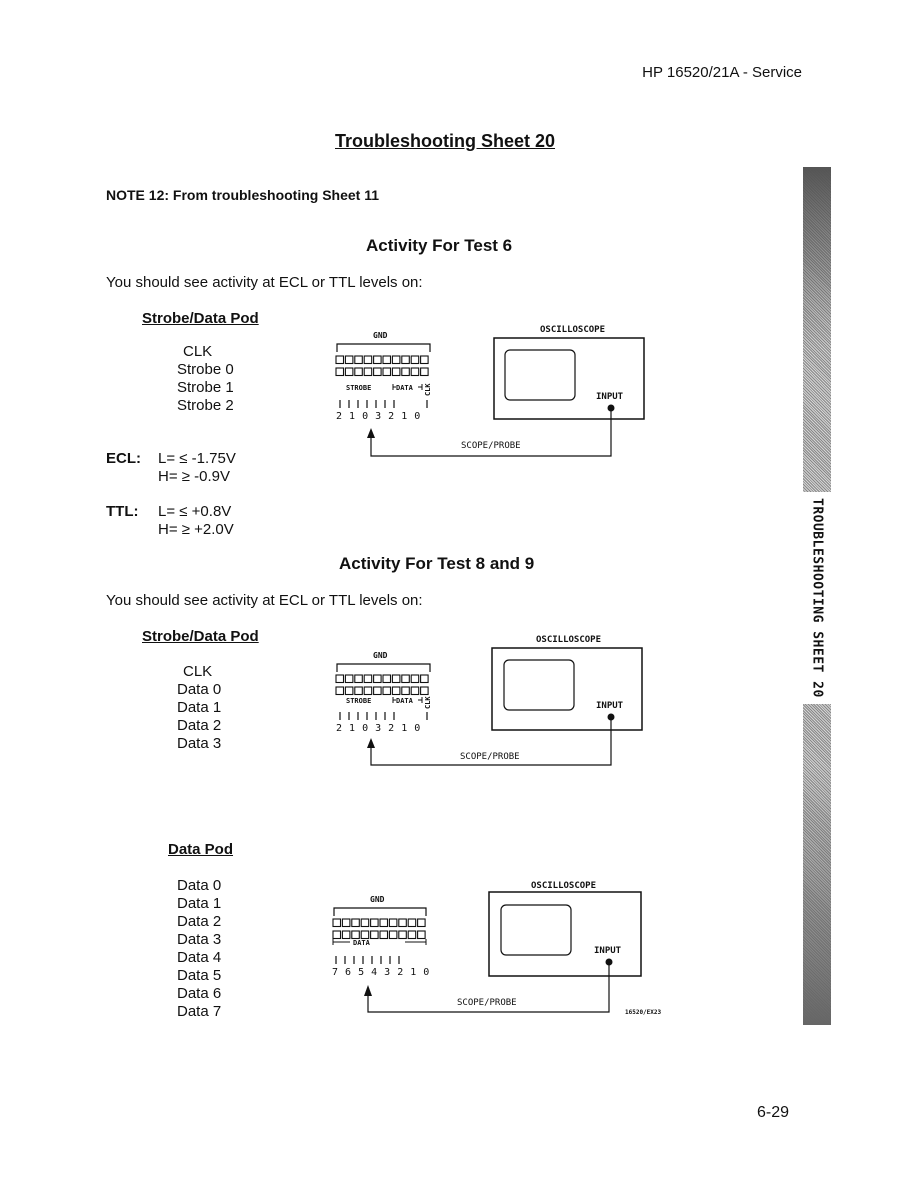 This screenshot has width=920, height=1190. I want to click on pod-pins-row1, so click(382, 366).